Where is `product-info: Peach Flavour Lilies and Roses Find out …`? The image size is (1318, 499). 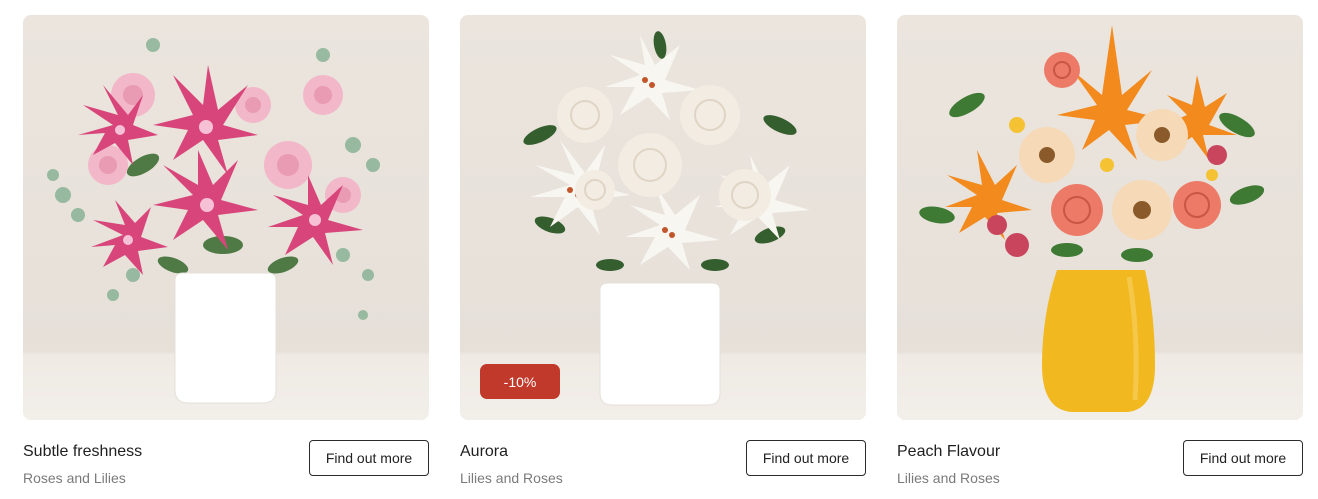
product-info: Peach Flavour Lilies and Roses Find out … is located at coordinates (1100, 467).